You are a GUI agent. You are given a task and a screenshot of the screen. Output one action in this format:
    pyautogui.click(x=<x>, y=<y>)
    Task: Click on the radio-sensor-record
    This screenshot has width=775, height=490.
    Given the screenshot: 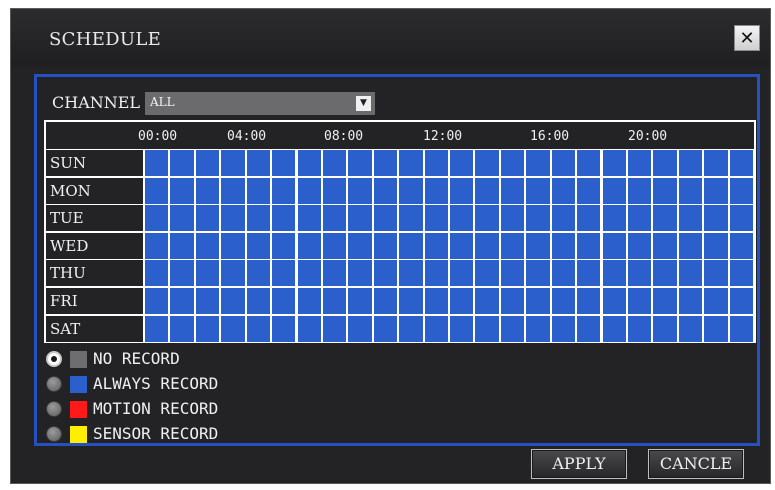 What is the action you would take?
    pyautogui.click(x=54, y=434)
    